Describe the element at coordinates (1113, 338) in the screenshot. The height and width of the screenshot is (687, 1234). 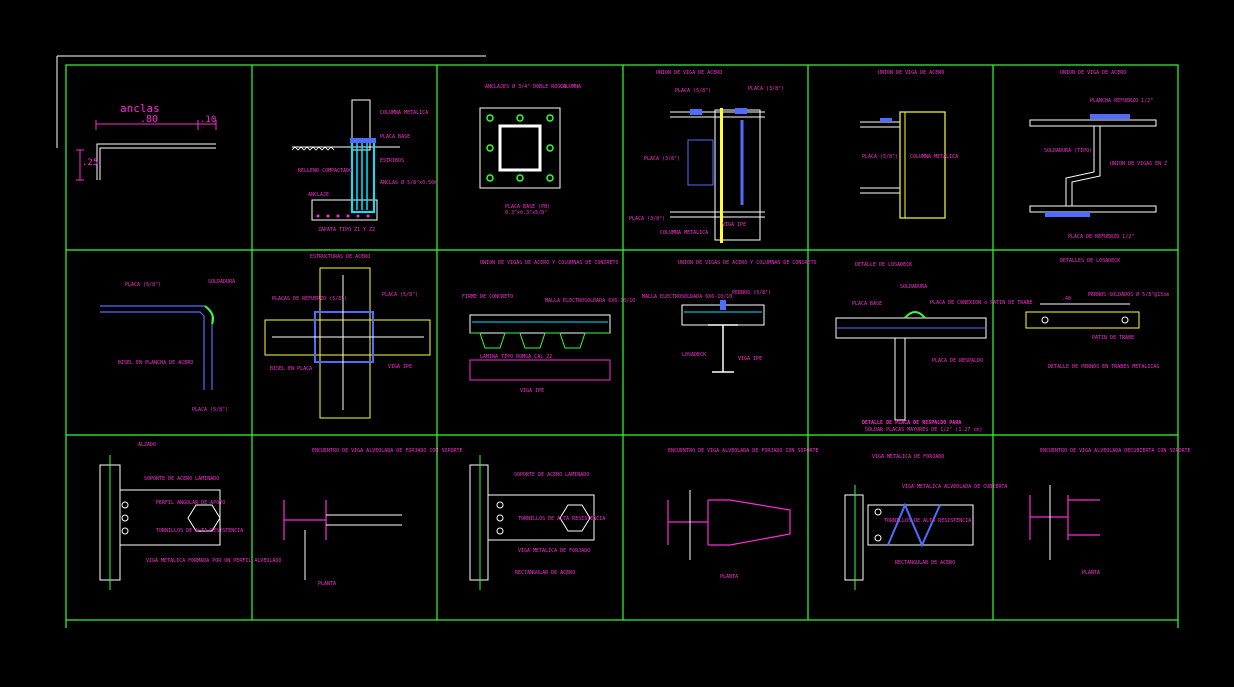
I see `pernos-patin: PATIN DE TRABE` at that location.